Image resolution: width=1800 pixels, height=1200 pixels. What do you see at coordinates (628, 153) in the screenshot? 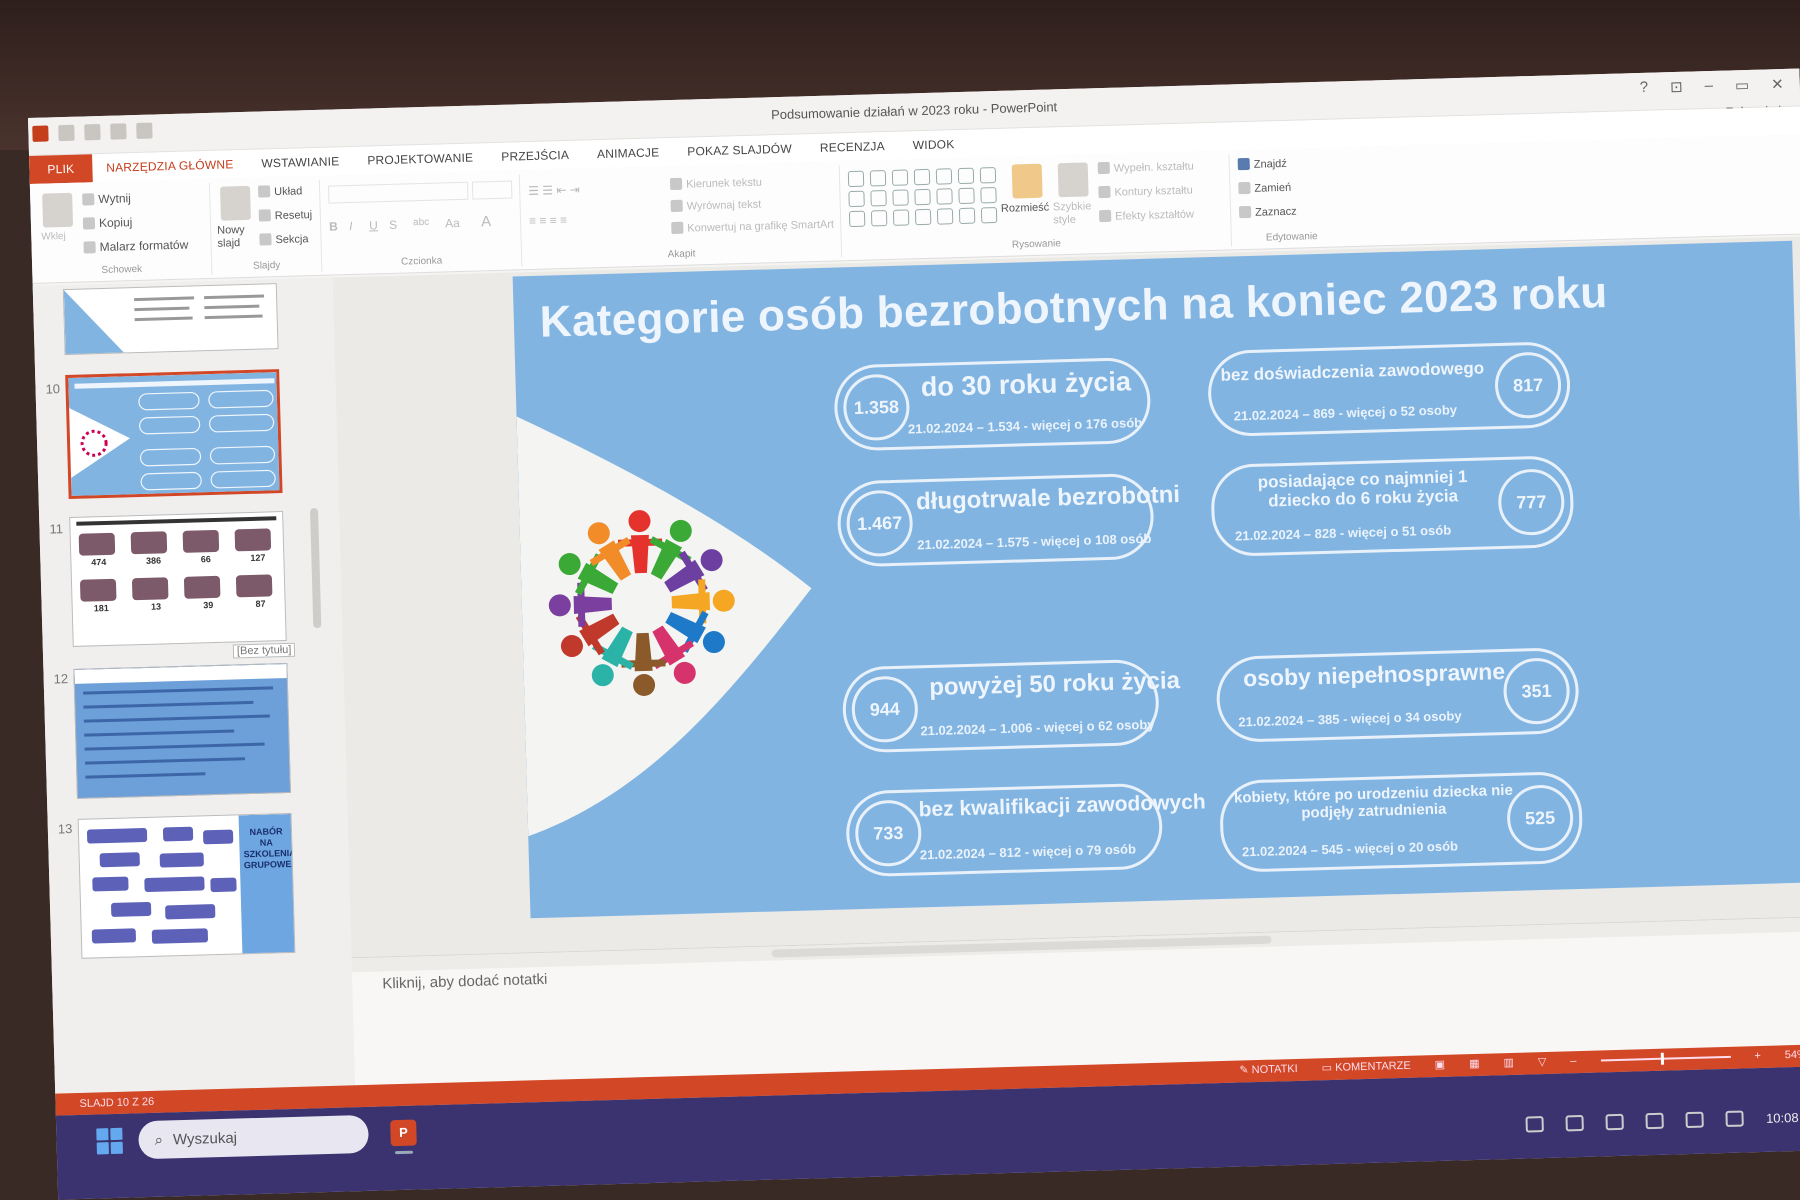
I see `tab-animations: ANIMACJE` at bounding box center [628, 153].